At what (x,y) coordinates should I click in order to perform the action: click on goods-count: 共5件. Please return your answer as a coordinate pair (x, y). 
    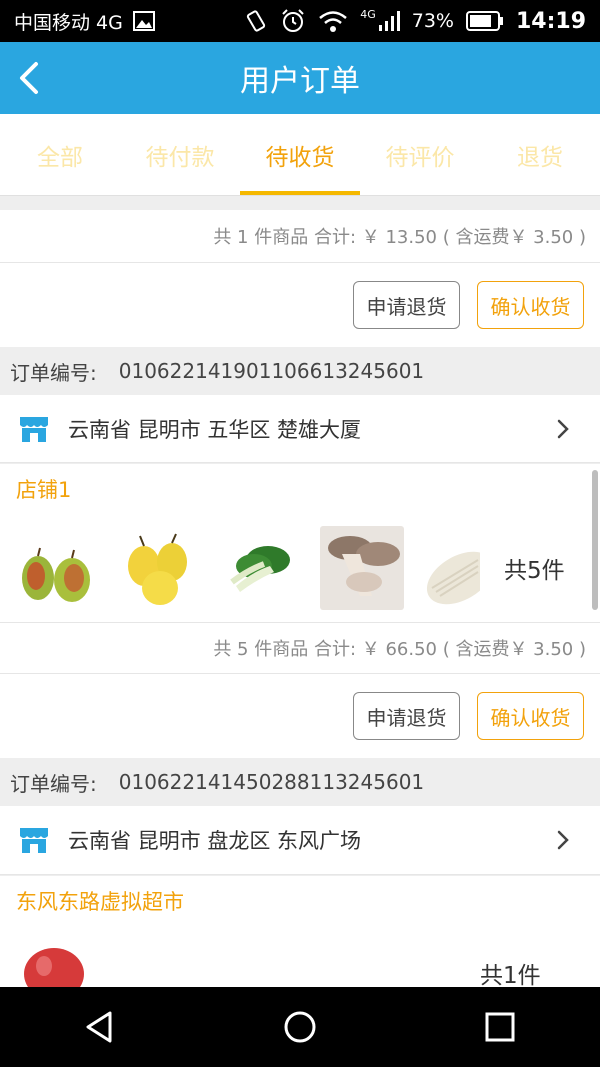
    Looking at the image, I should click on (534, 571).